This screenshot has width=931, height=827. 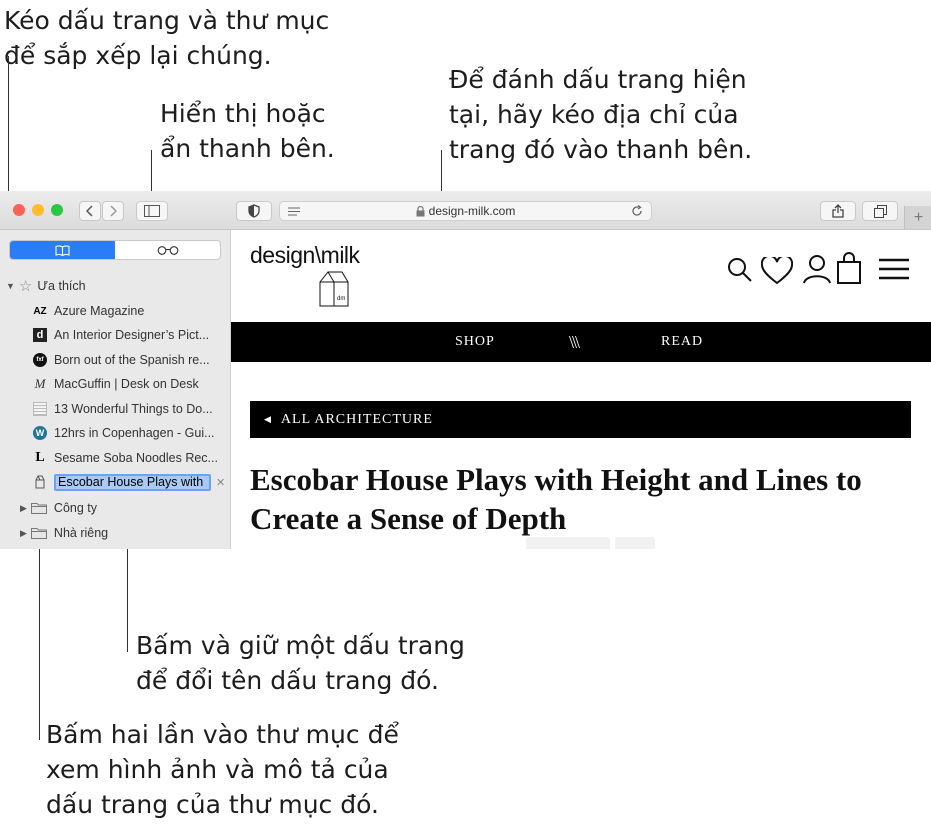 I want to click on zoom-window-button, so click(x=57, y=210).